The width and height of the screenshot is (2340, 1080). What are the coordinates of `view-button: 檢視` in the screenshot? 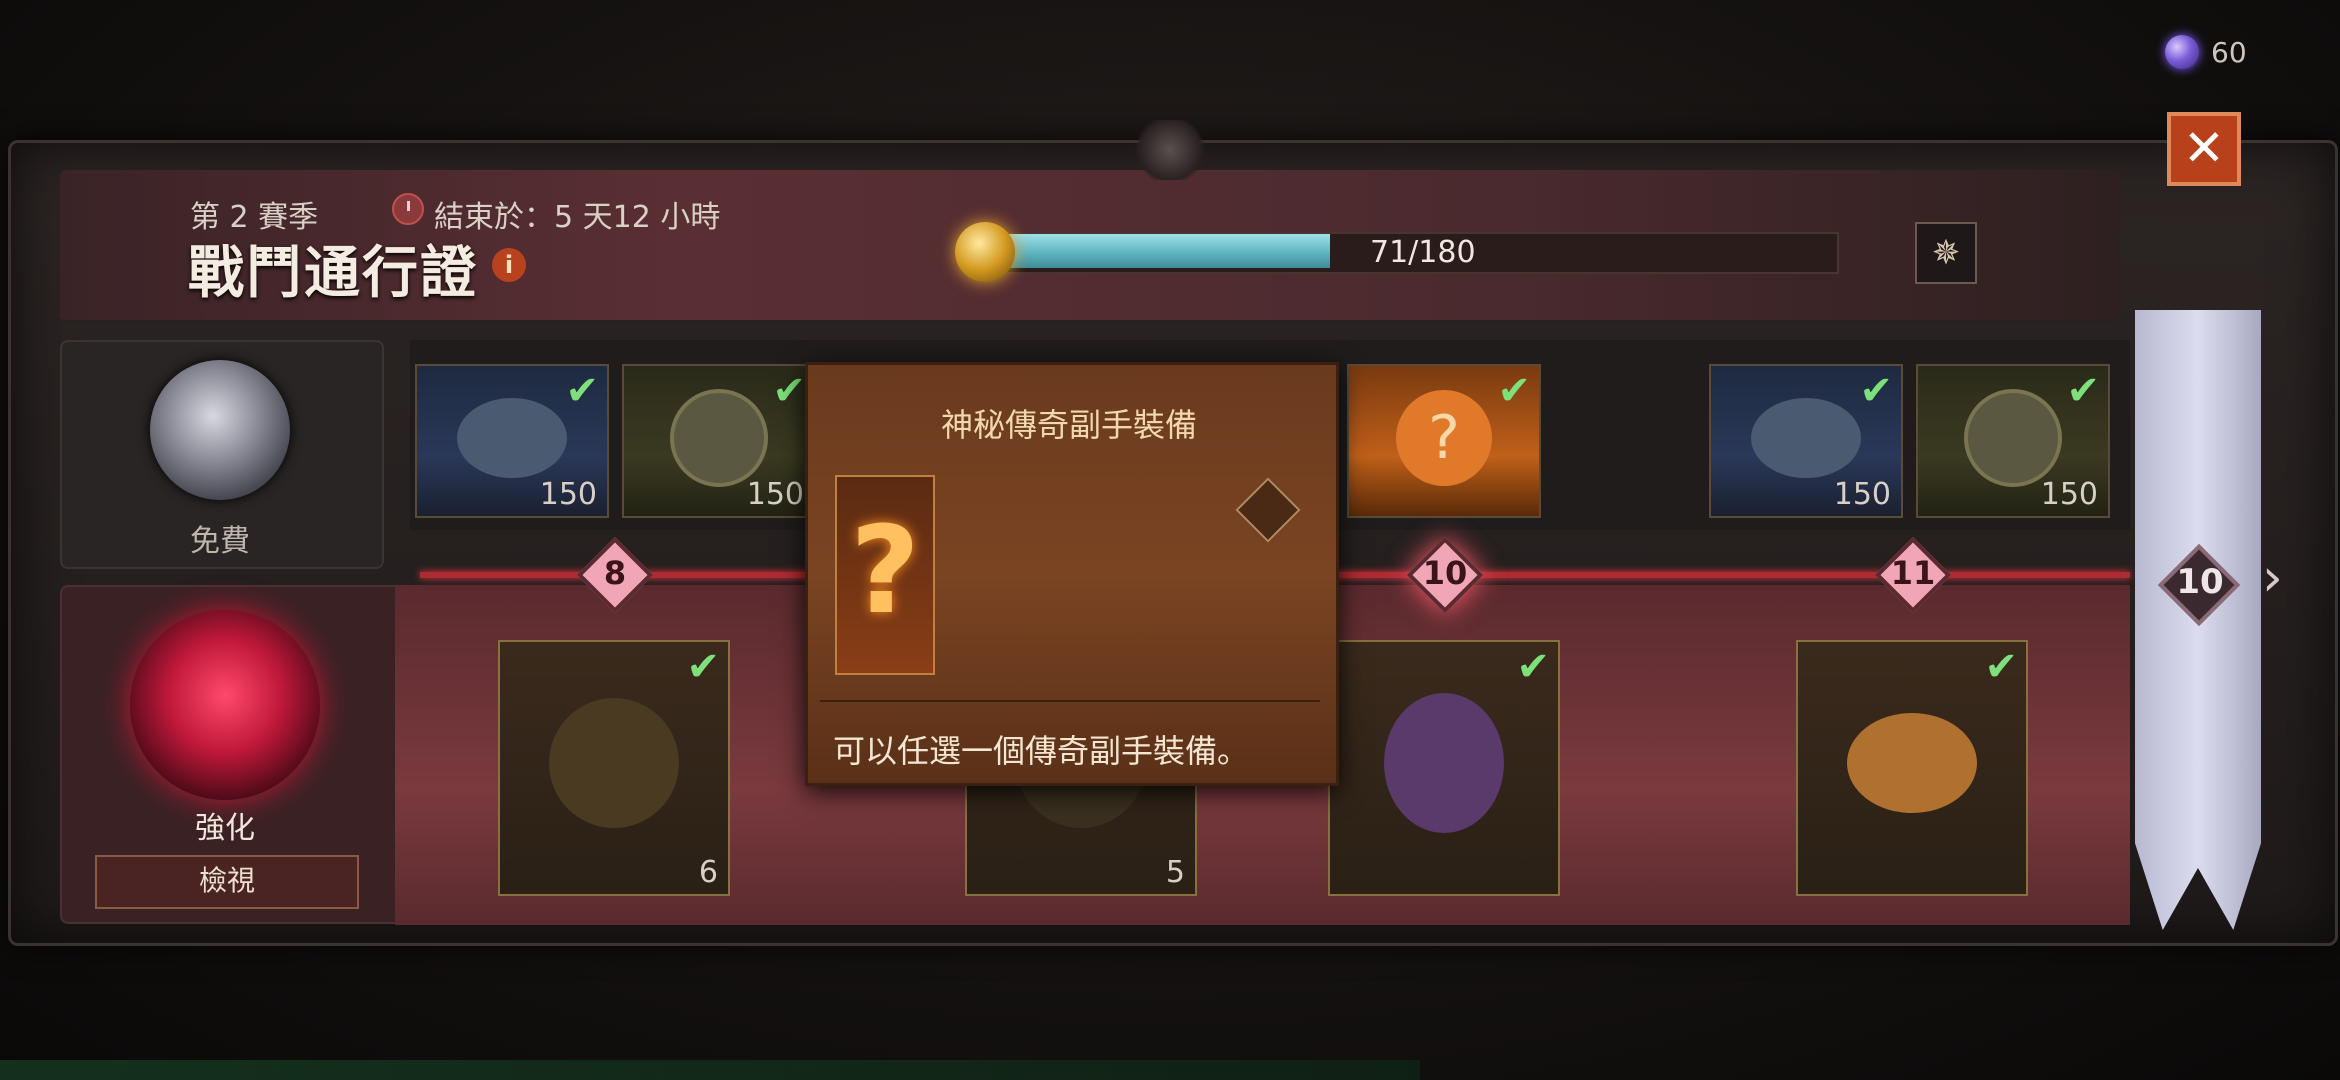 It's located at (227, 882).